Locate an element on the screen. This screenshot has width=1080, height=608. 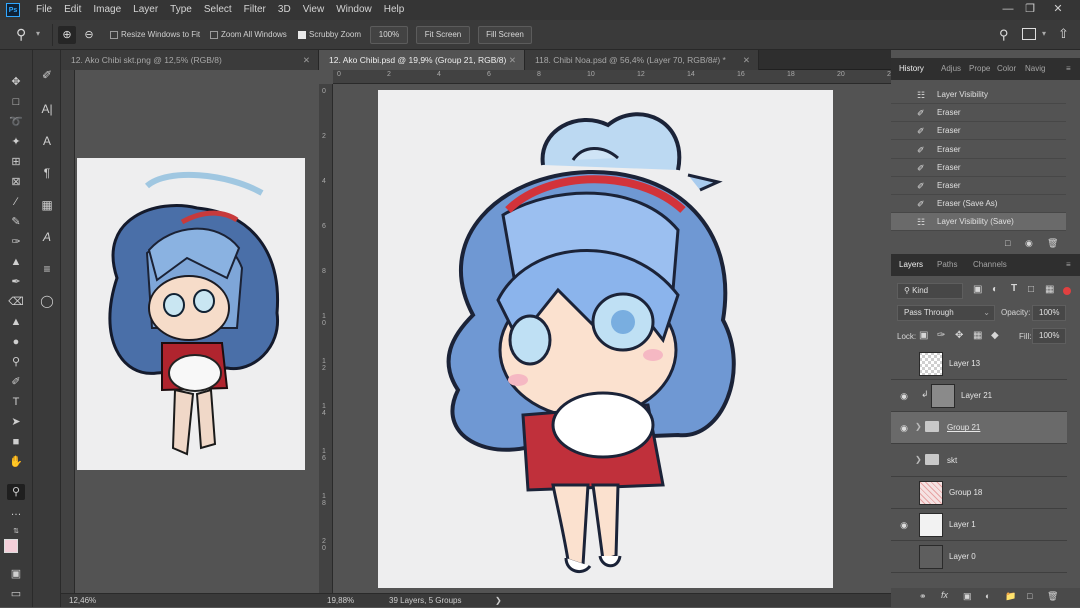
layer-style-fx-icon: fx is located at coordinates (944, 595).